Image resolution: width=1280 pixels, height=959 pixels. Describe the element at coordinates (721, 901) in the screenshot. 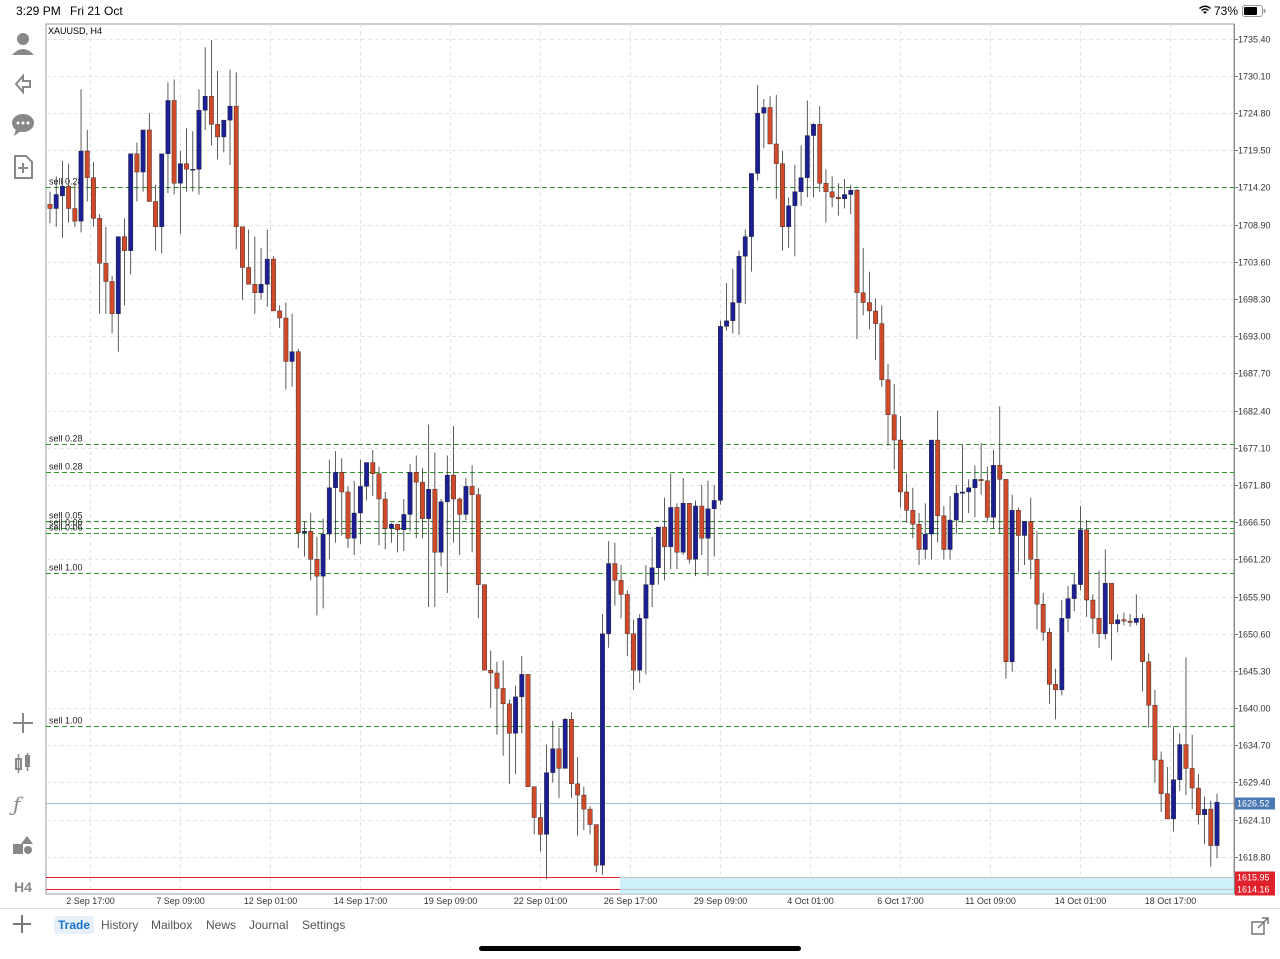

I see `time-tick-label: 29 Sep 09:00` at that location.